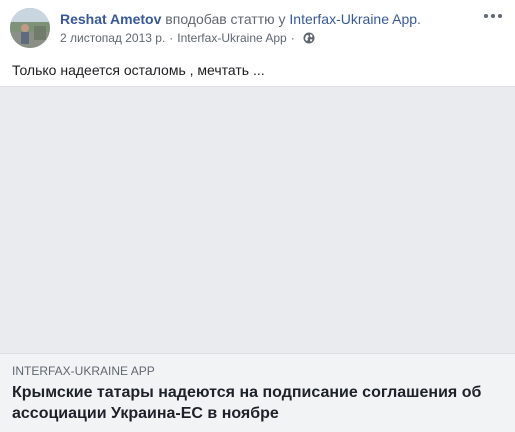 The image size is (515, 432). What do you see at coordinates (493, 16) in the screenshot?
I see `more-options-icon` at bounding box center [493, 16].